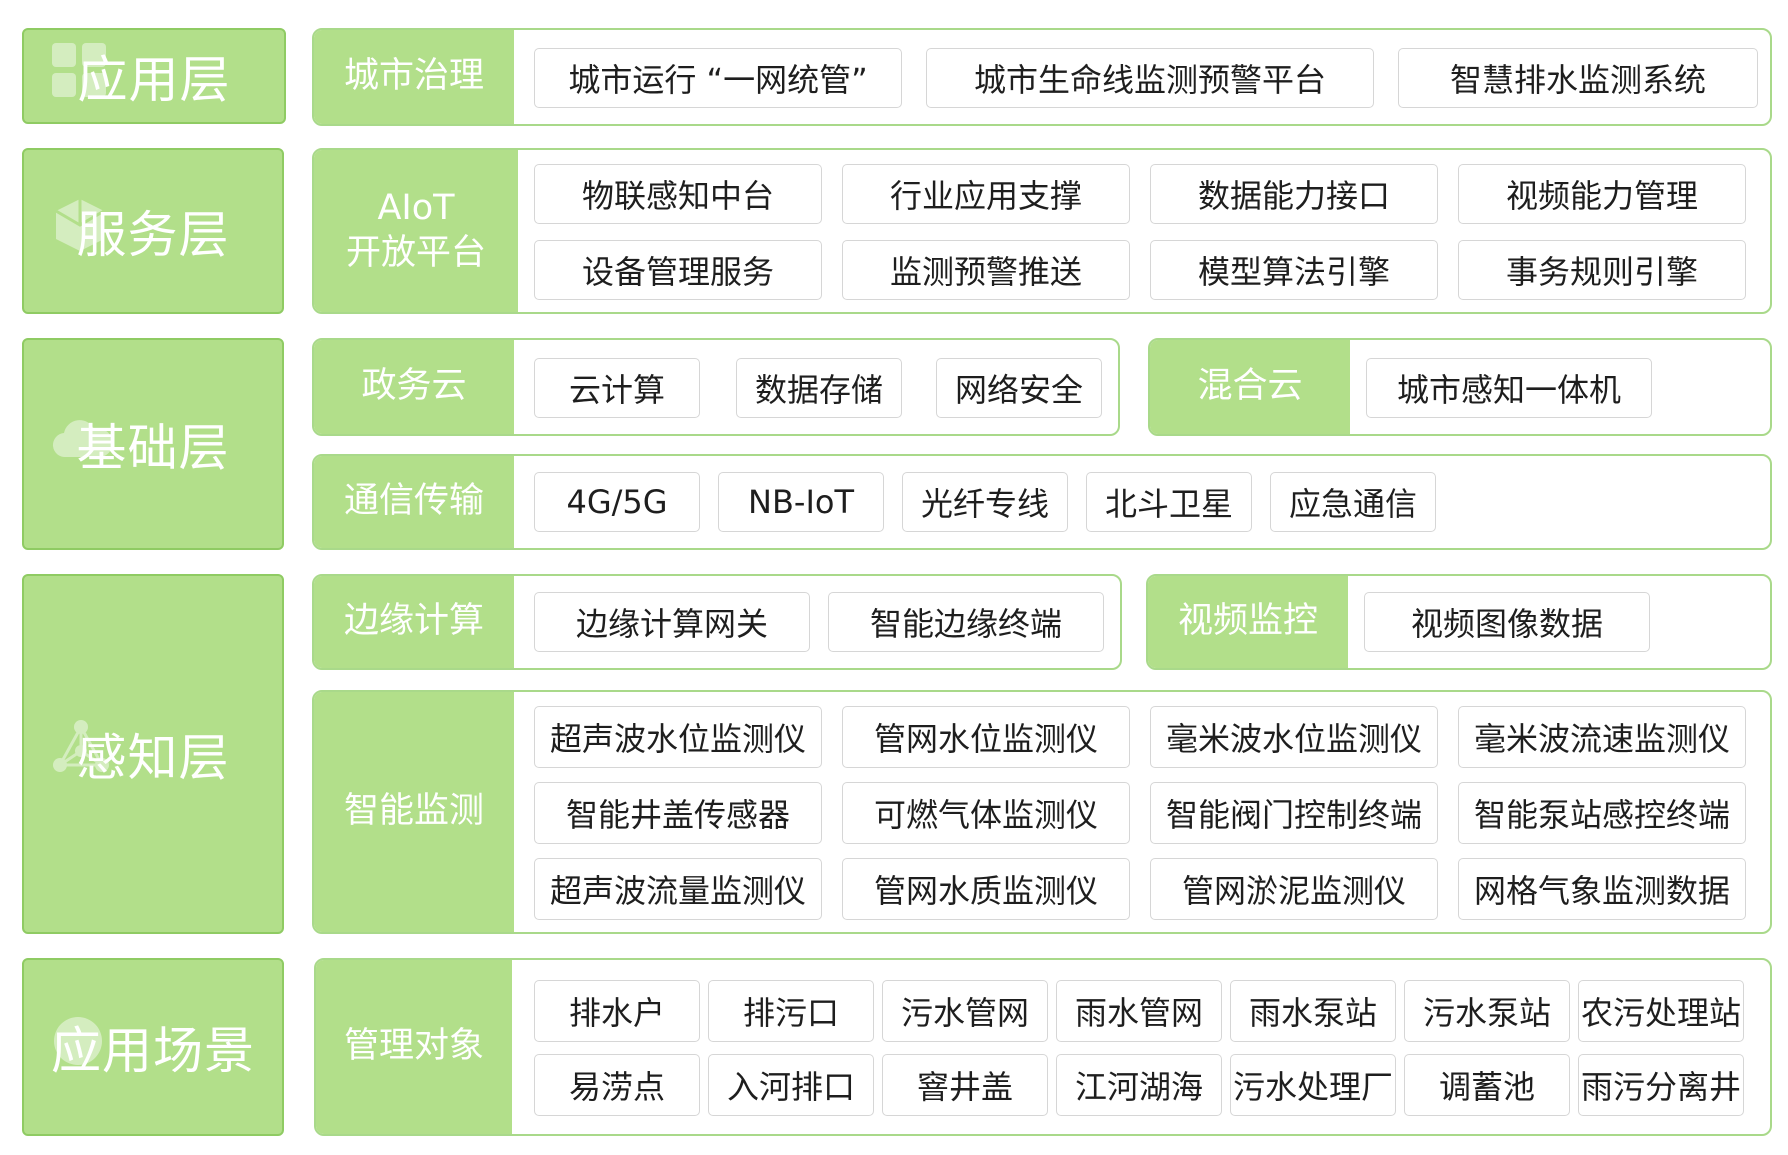 This screenshot has height=1155, width=1788. I want to click on layer-label: 应用层, so click(154, 80).